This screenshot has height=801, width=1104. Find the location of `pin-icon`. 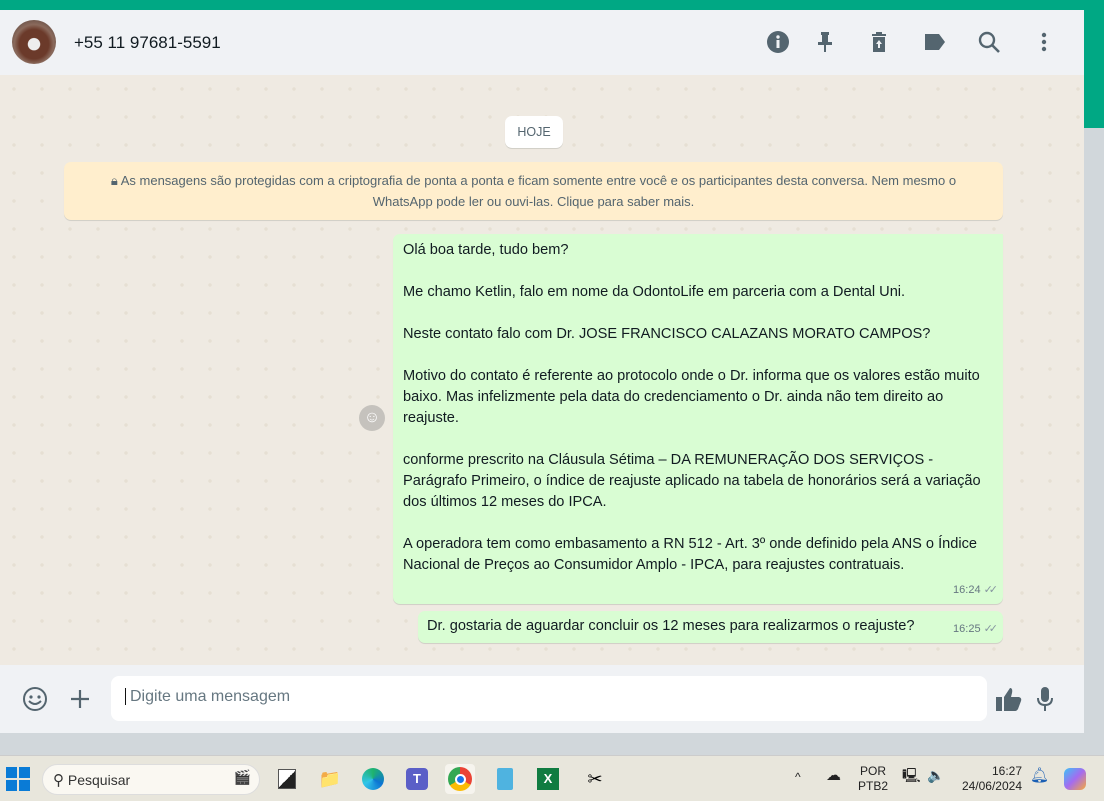

pin-icon is located at coordinates (825, 42).